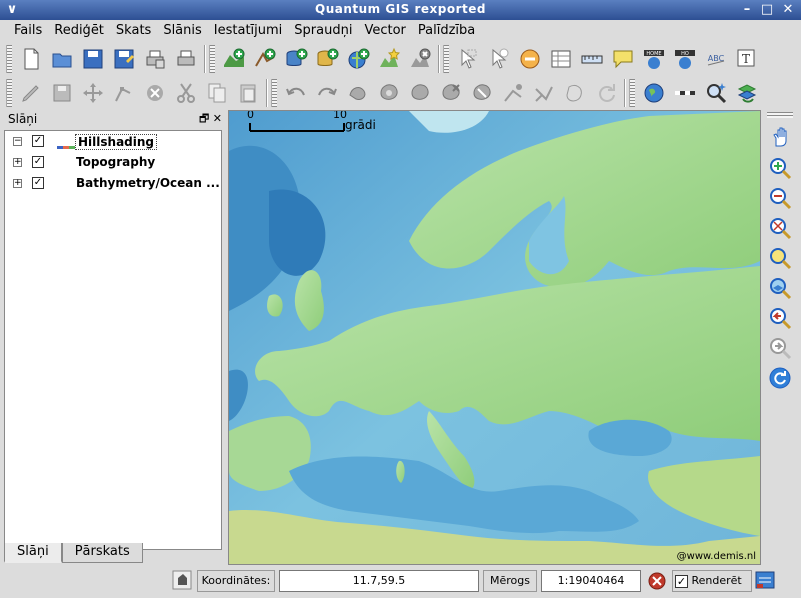  I want to click on ruler-icon, so click(684, 93).